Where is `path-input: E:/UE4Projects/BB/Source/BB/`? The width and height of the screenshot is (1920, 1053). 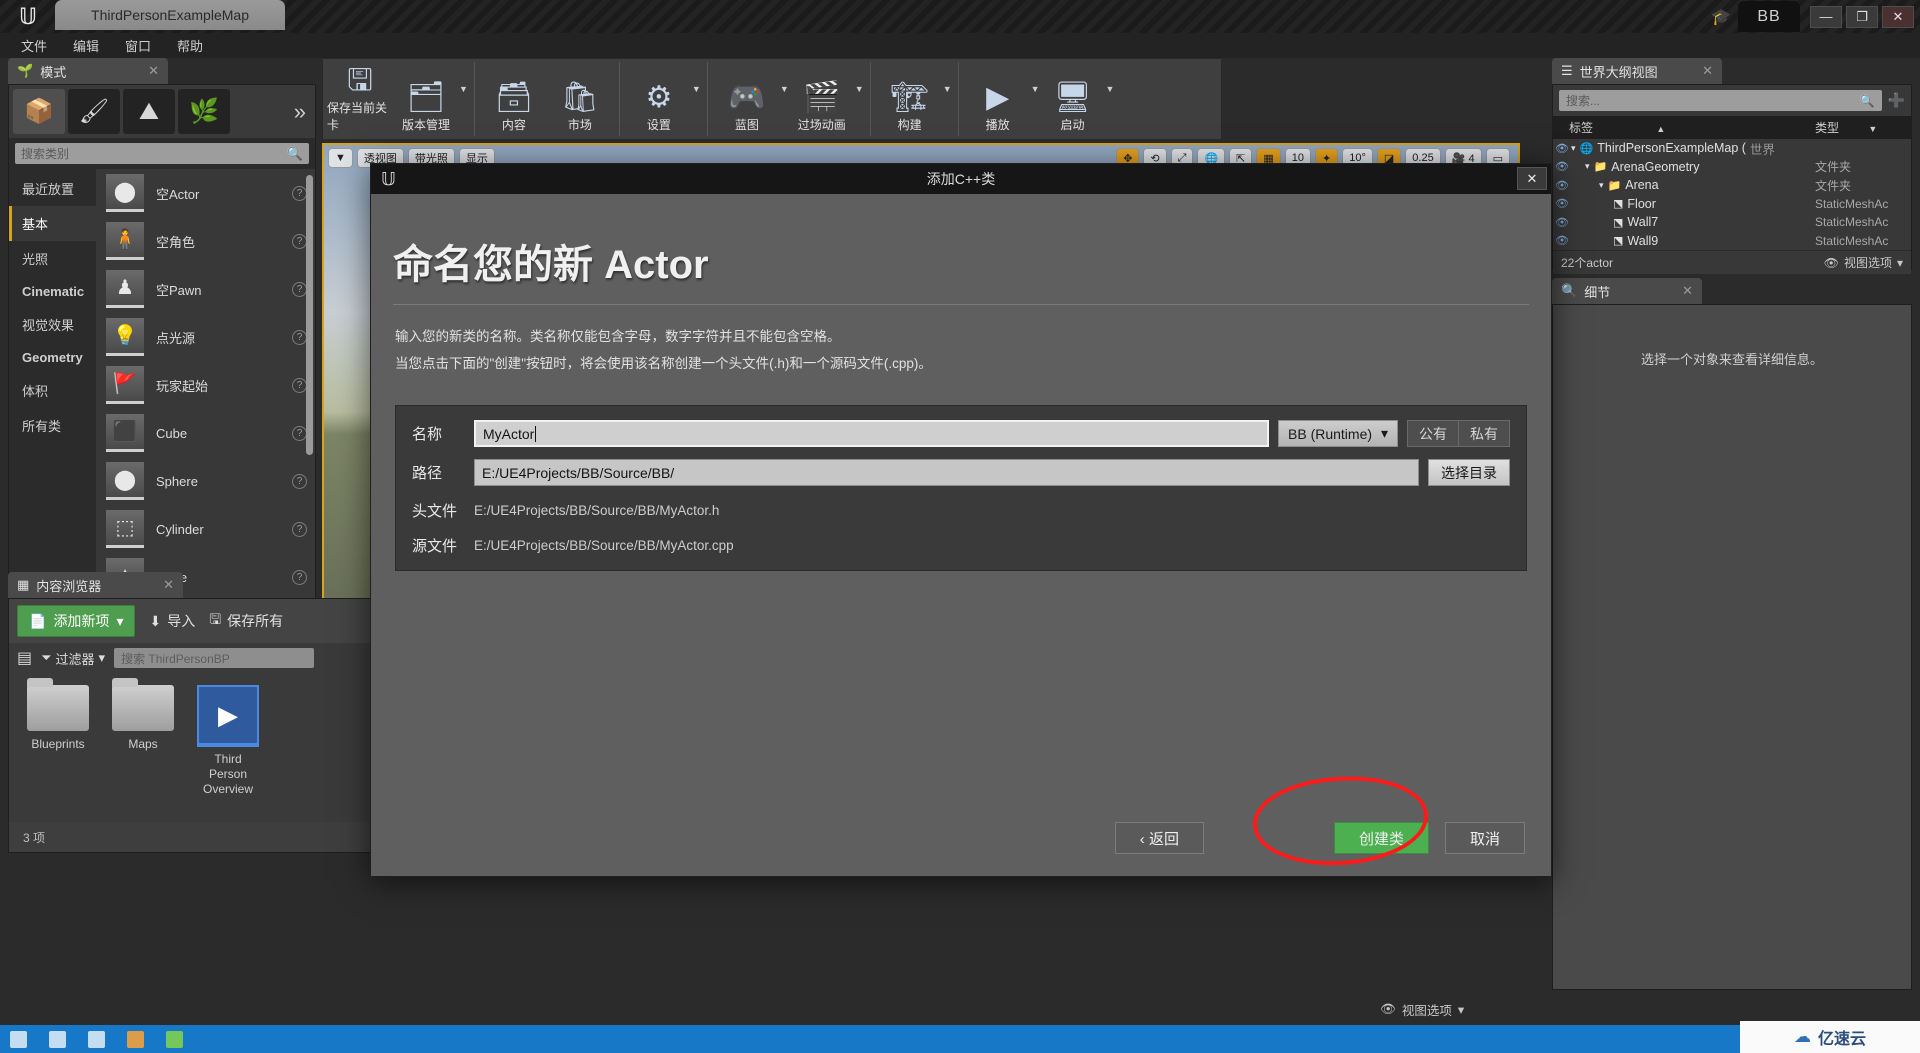
path-input: E:/UE4Projects/BB/Source/BB/ is located at coordinates (946, 472).